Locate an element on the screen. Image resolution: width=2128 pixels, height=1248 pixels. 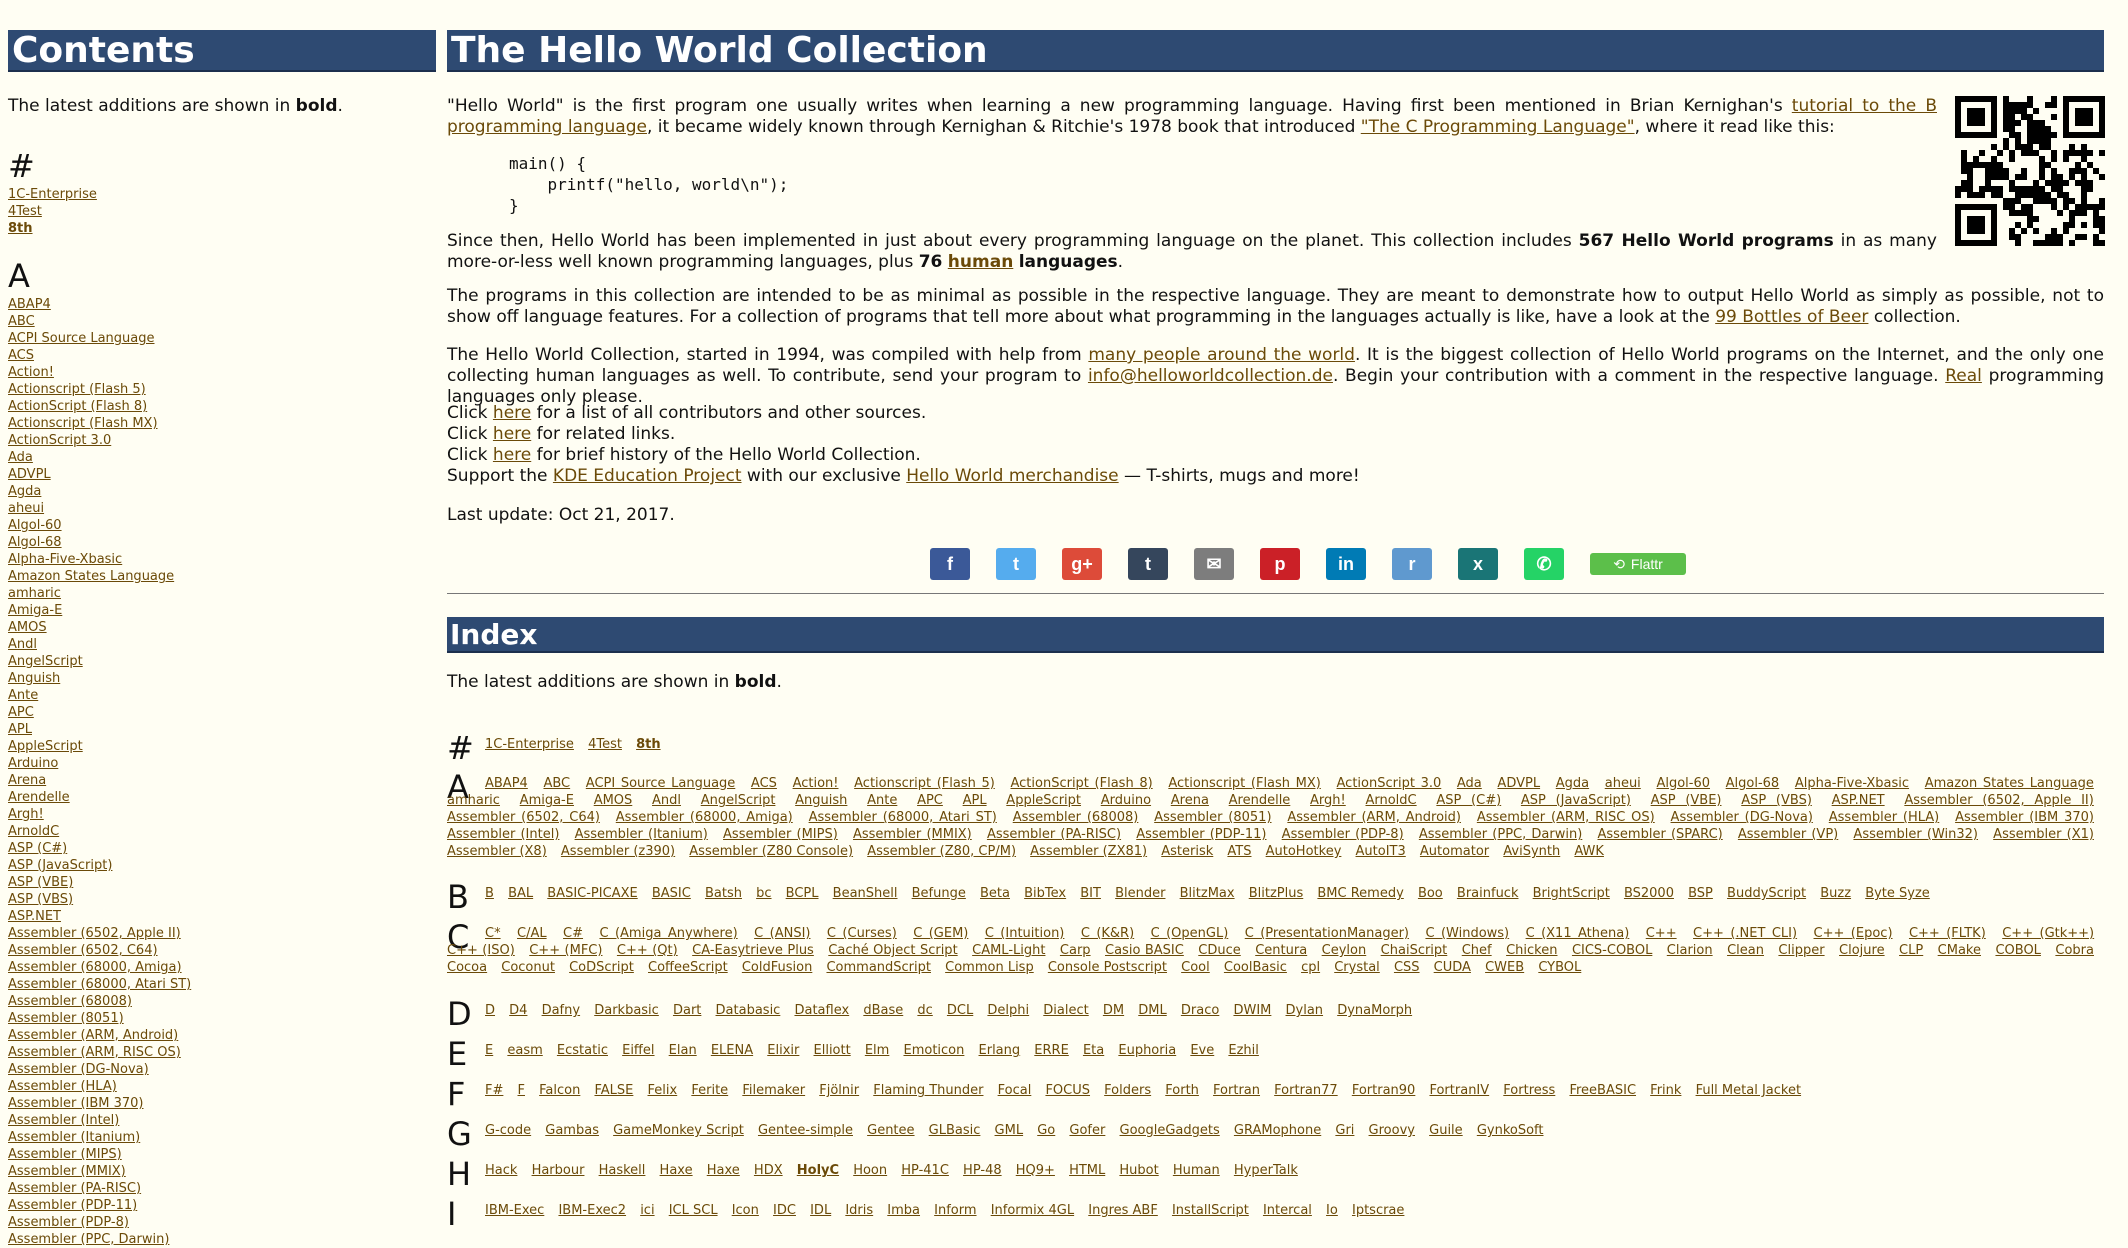
index-link: ATS is located at coordinates (1239, 851).